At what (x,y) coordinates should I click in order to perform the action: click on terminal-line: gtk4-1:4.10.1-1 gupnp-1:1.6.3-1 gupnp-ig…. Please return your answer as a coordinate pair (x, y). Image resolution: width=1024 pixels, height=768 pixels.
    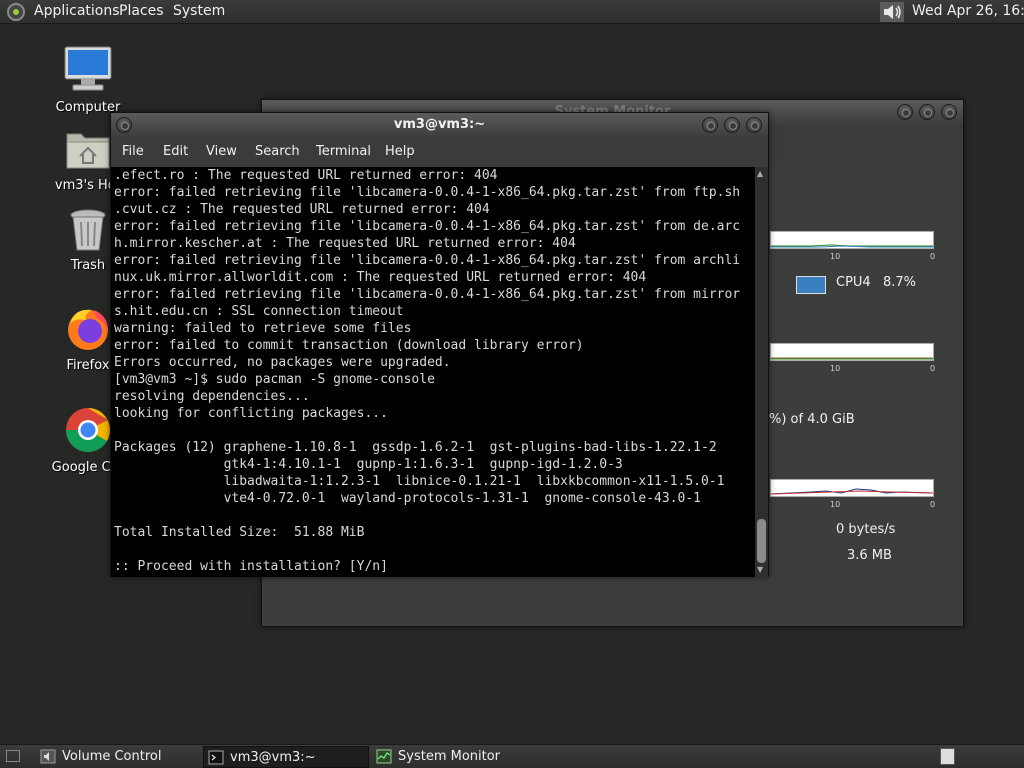
    Looking at the image, I should click on (368, 464).